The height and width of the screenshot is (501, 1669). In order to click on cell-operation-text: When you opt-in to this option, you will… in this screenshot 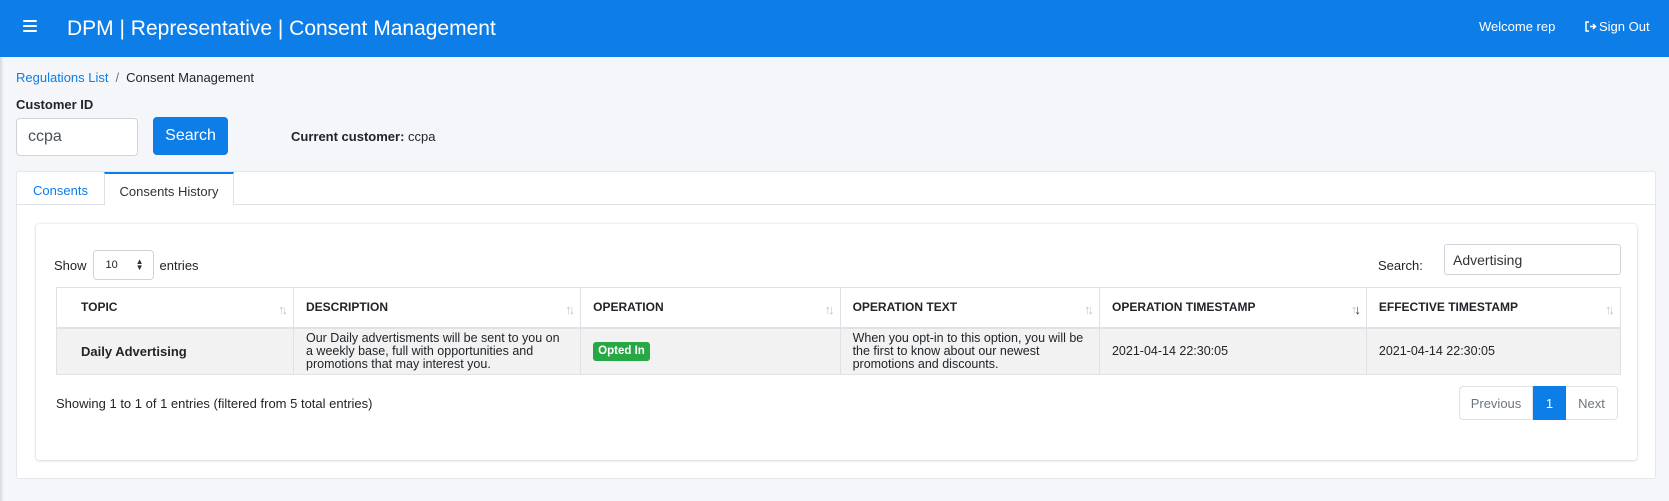, I will do `click(969, 351)`.